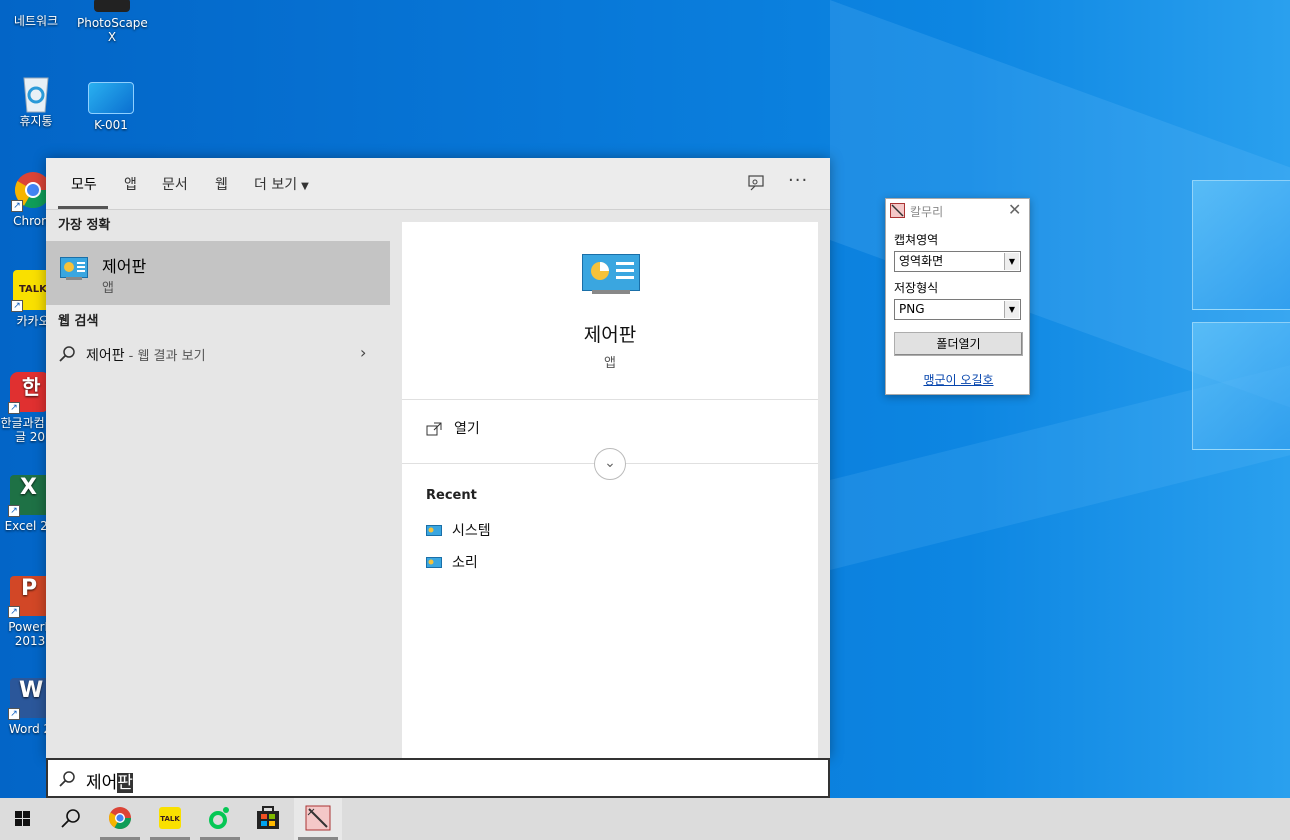 The height and width of the screenshot is (840, 1290). Describe the element at coordinates (167, 356) in the screenshot. I see `web-search-suffix: - 웹 결과 보기` at that location.